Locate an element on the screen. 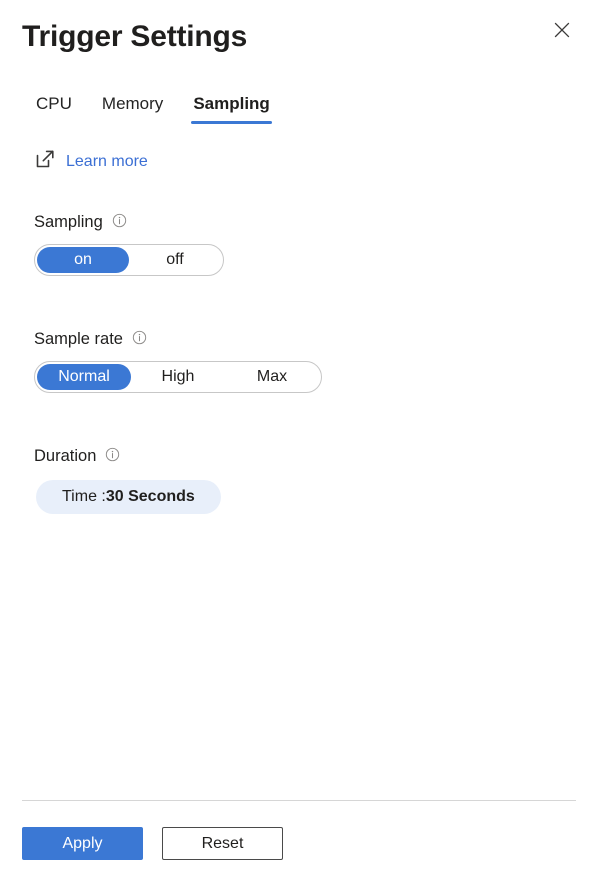 The image size is (596, 879). sample-rate-label-row: Sample rate is located at coordinates (304, 339).